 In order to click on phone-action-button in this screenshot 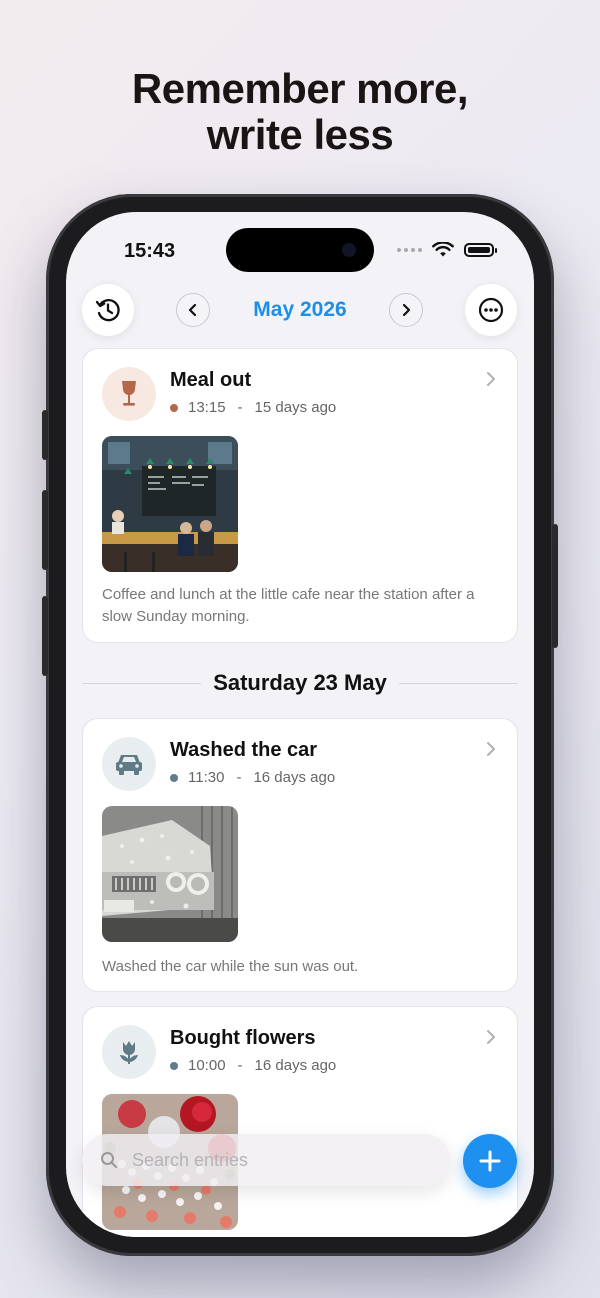, I will do `click(45, 435)`.